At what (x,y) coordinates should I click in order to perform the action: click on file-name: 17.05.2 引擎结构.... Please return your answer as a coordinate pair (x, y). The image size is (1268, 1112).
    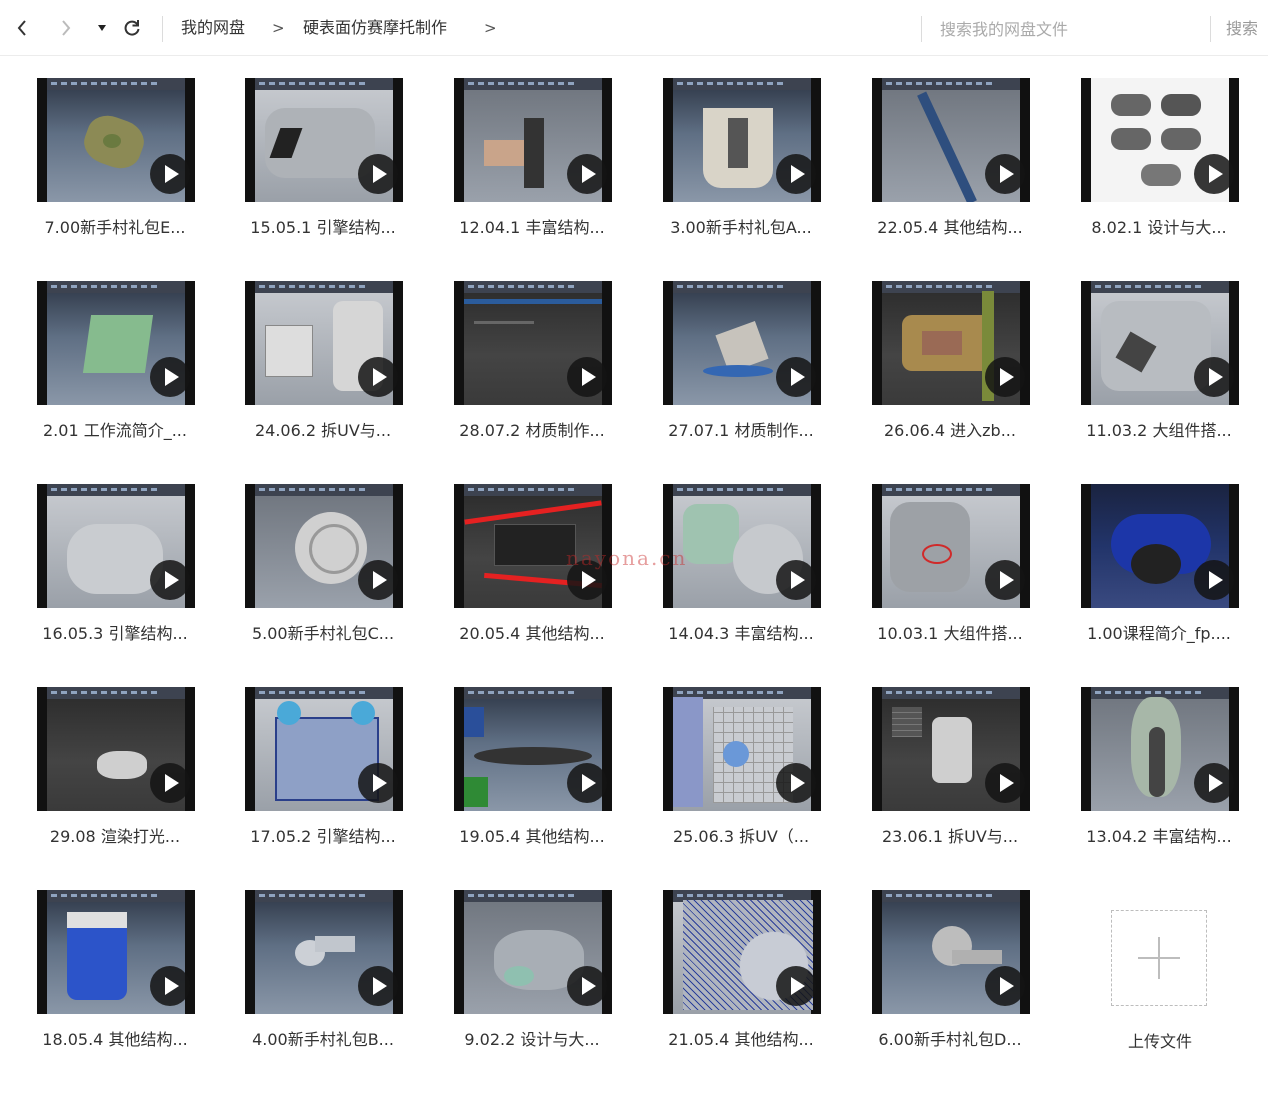
    Looking at the image, I should click on (323, 836).